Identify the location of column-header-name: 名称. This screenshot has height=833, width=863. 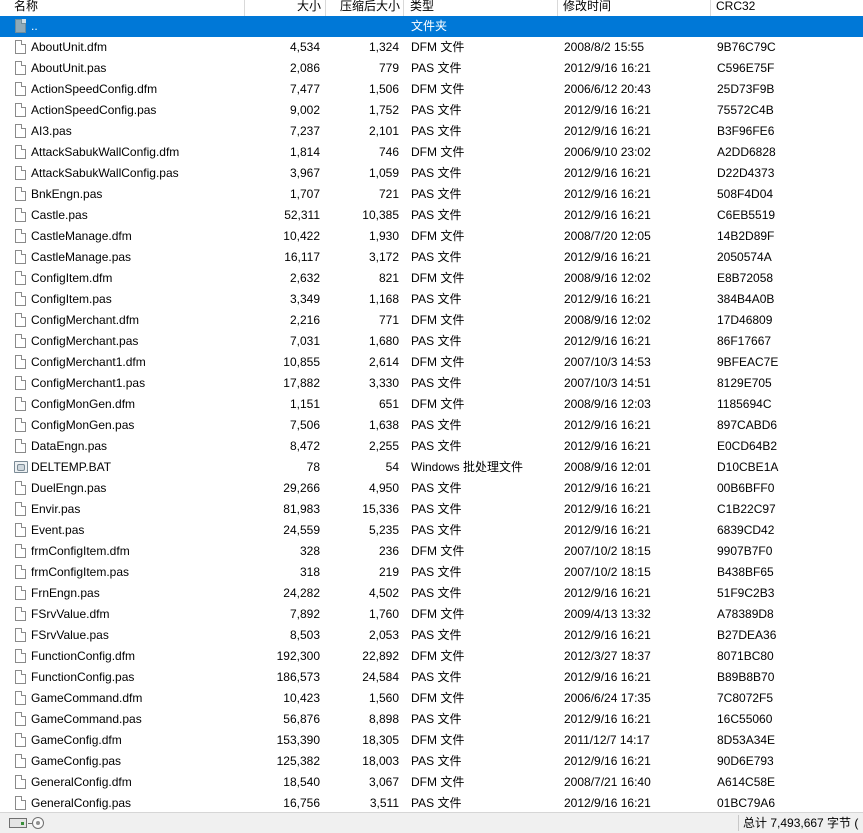
(128, 8).